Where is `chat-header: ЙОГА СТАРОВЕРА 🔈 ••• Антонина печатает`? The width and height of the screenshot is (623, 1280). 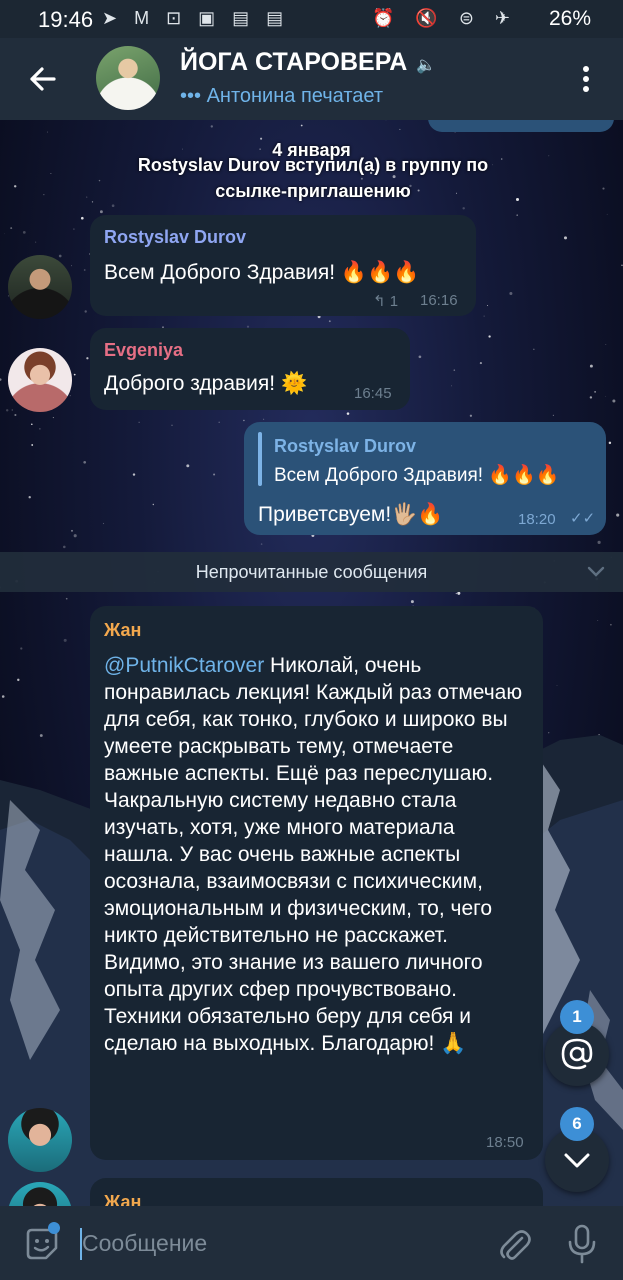
chat-header: ЙОГА СТАРОВЕРА 🔈 ••• Антонина печатает is located at coordinates (311, 79).